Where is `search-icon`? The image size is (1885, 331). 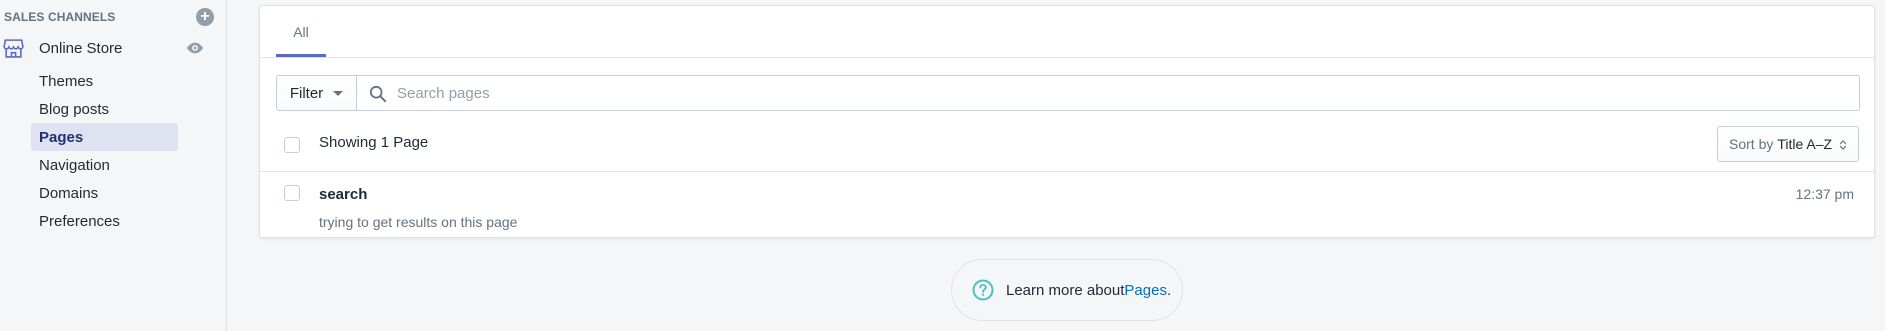
search-icon is located at coordinates (378, 94).